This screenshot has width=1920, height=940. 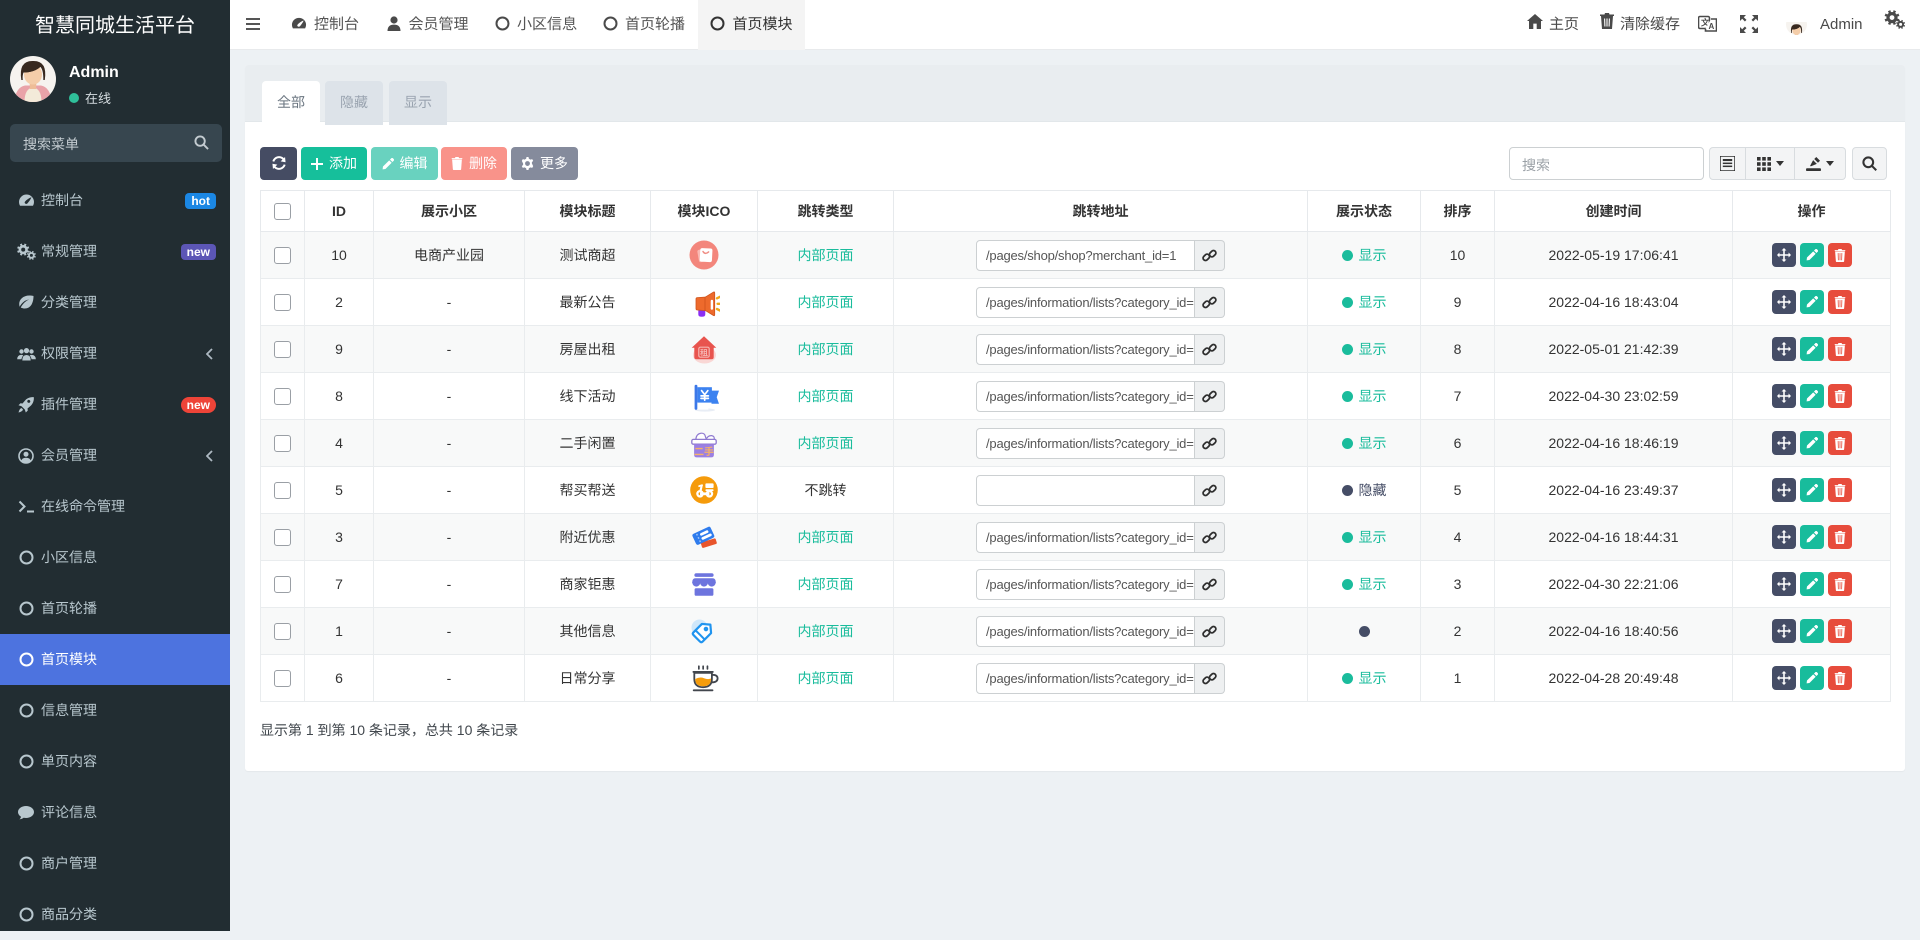 I want to click on svg-text: 二手, so click(x=704, y=452).